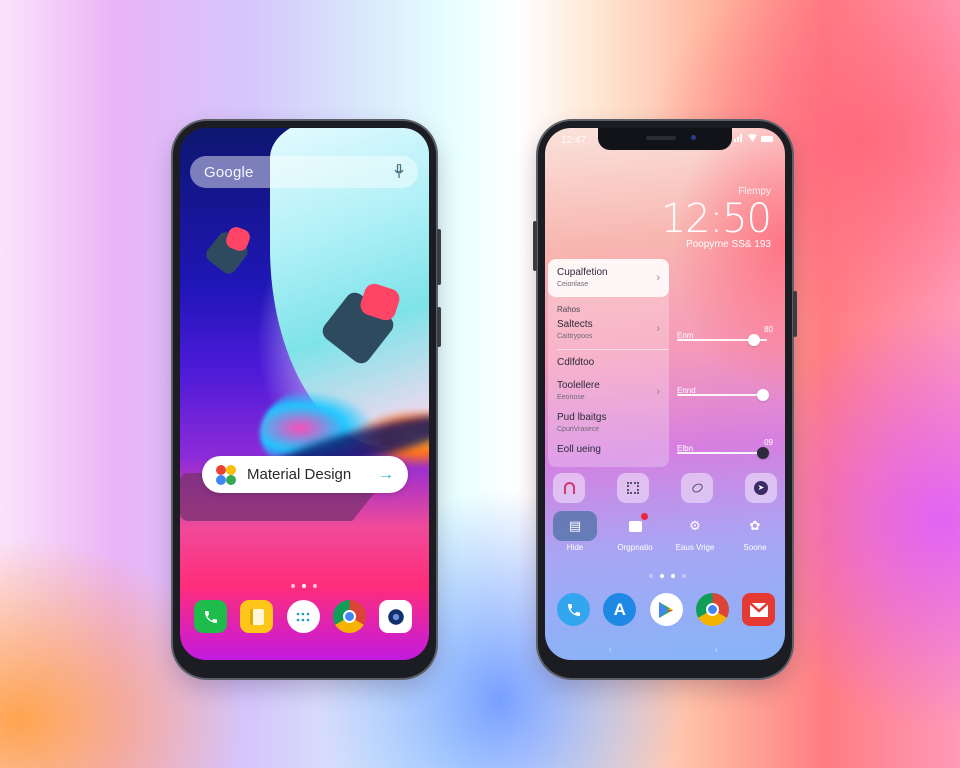 This screenshot has width=960, height=768. Describe the element at coordinates (661, 138) in the screenshot. I see `speaker` at that location.